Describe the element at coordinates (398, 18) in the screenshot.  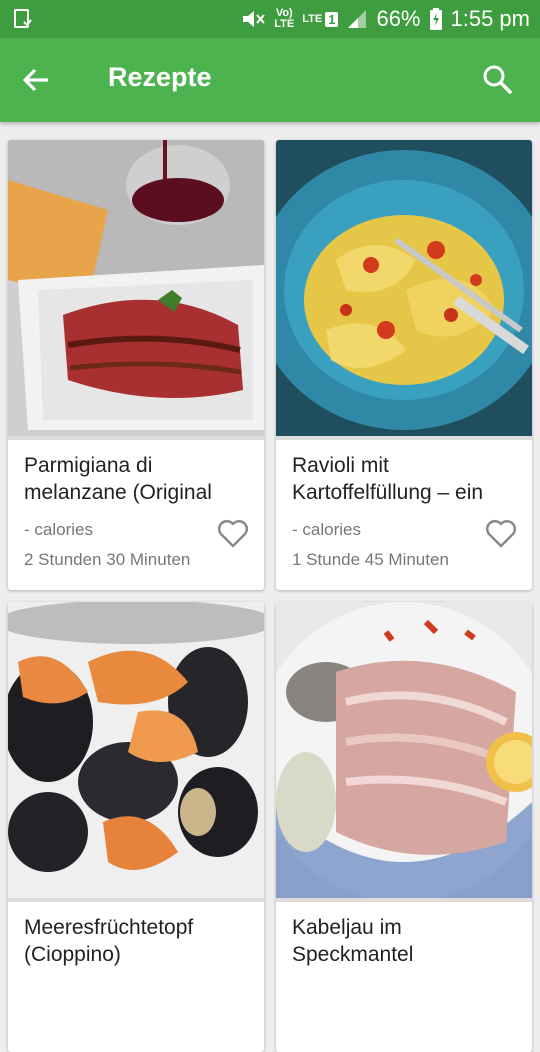
I see `battery-percent: 66%` at that location.